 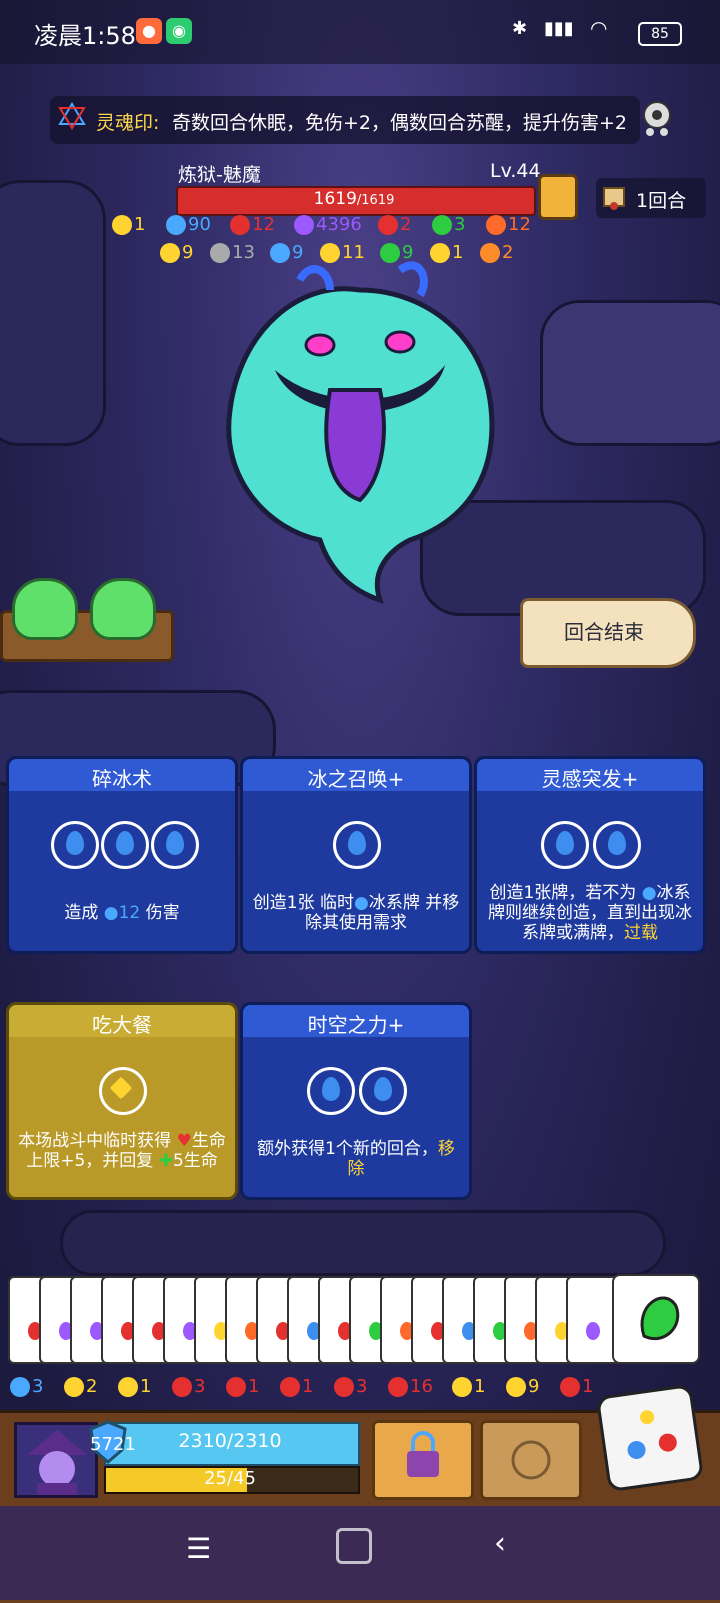 I want to click on water-drop-icon: ●, so click(x=111, y=913).